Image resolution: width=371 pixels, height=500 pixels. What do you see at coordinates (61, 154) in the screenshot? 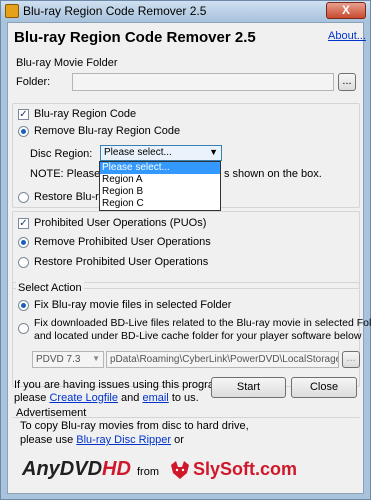
I see `disc-region-label: Disc Region:` at bounding box center [61, 154].